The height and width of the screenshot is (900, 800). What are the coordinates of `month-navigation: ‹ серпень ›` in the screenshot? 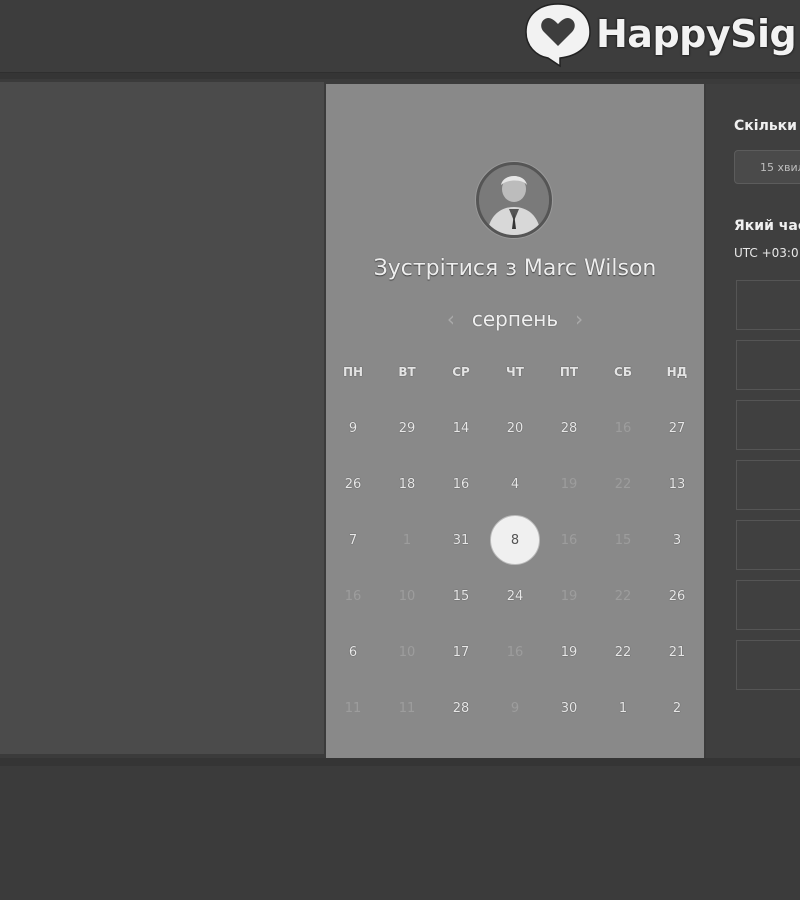 It's located at (515, 319).